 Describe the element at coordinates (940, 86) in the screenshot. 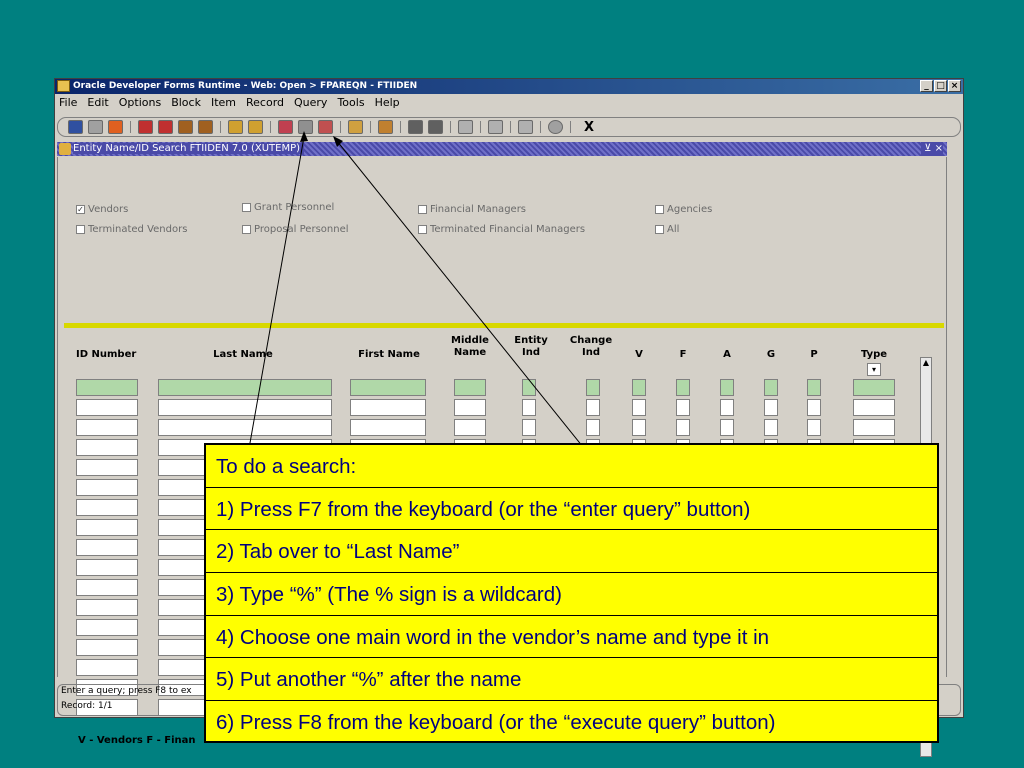

I see `maximize-button: □` at that location.